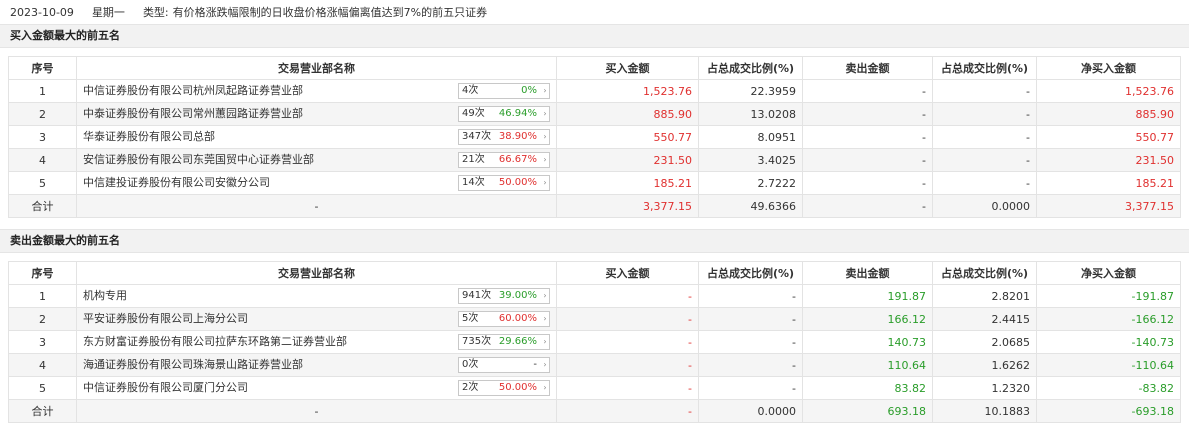 The width and height of the screenshot is (1189, 426). I want to click on net-amount: -166.12, so click(1108, 319).